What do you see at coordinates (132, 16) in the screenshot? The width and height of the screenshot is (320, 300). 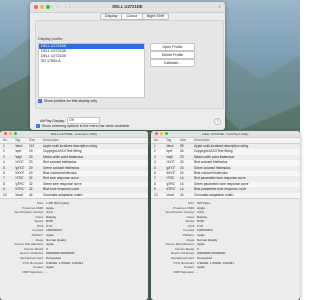 I see `tab-colour: Colour` at bounding box center [132, 16].